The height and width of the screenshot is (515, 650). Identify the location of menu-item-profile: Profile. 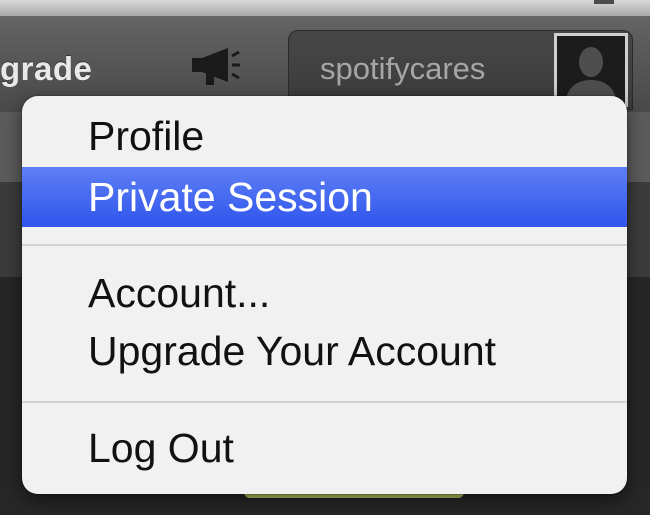
(324, 136).